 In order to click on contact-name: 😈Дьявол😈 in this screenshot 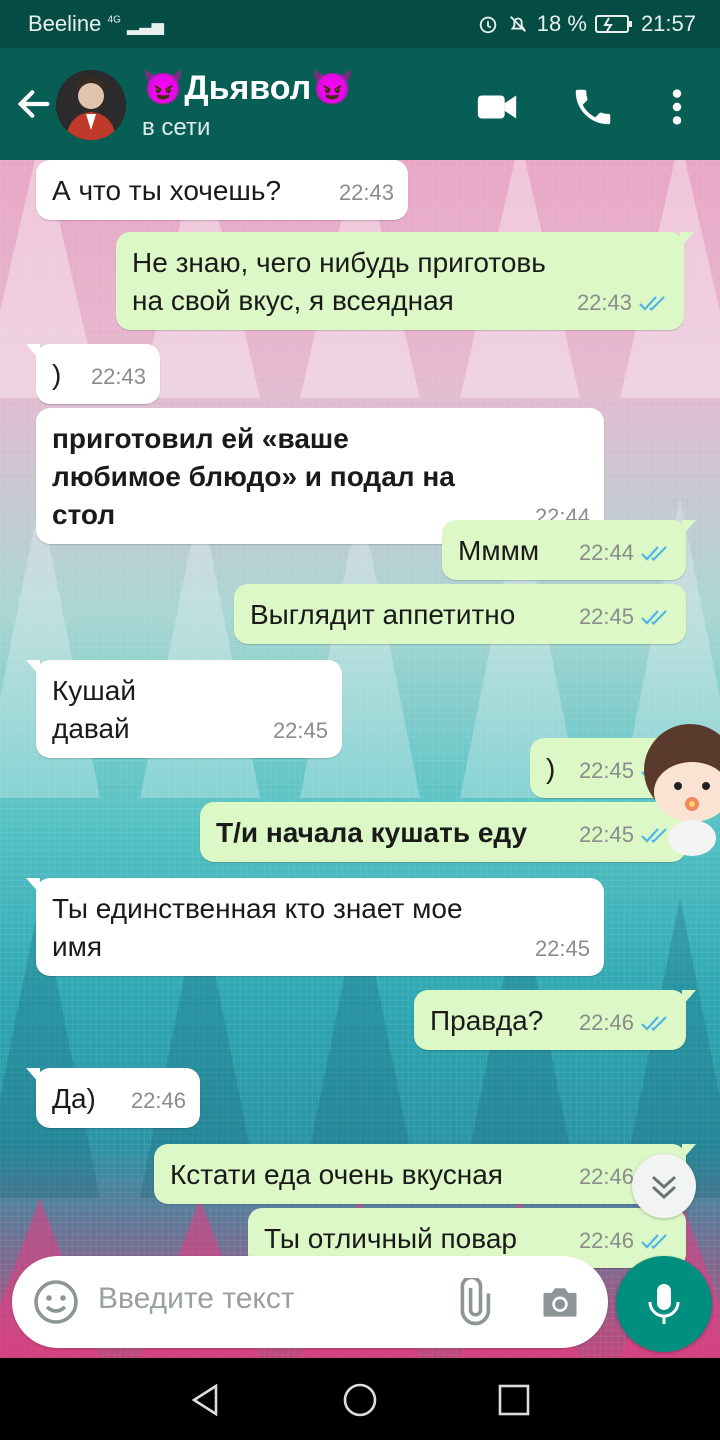, I will do `click(248, 88)`.